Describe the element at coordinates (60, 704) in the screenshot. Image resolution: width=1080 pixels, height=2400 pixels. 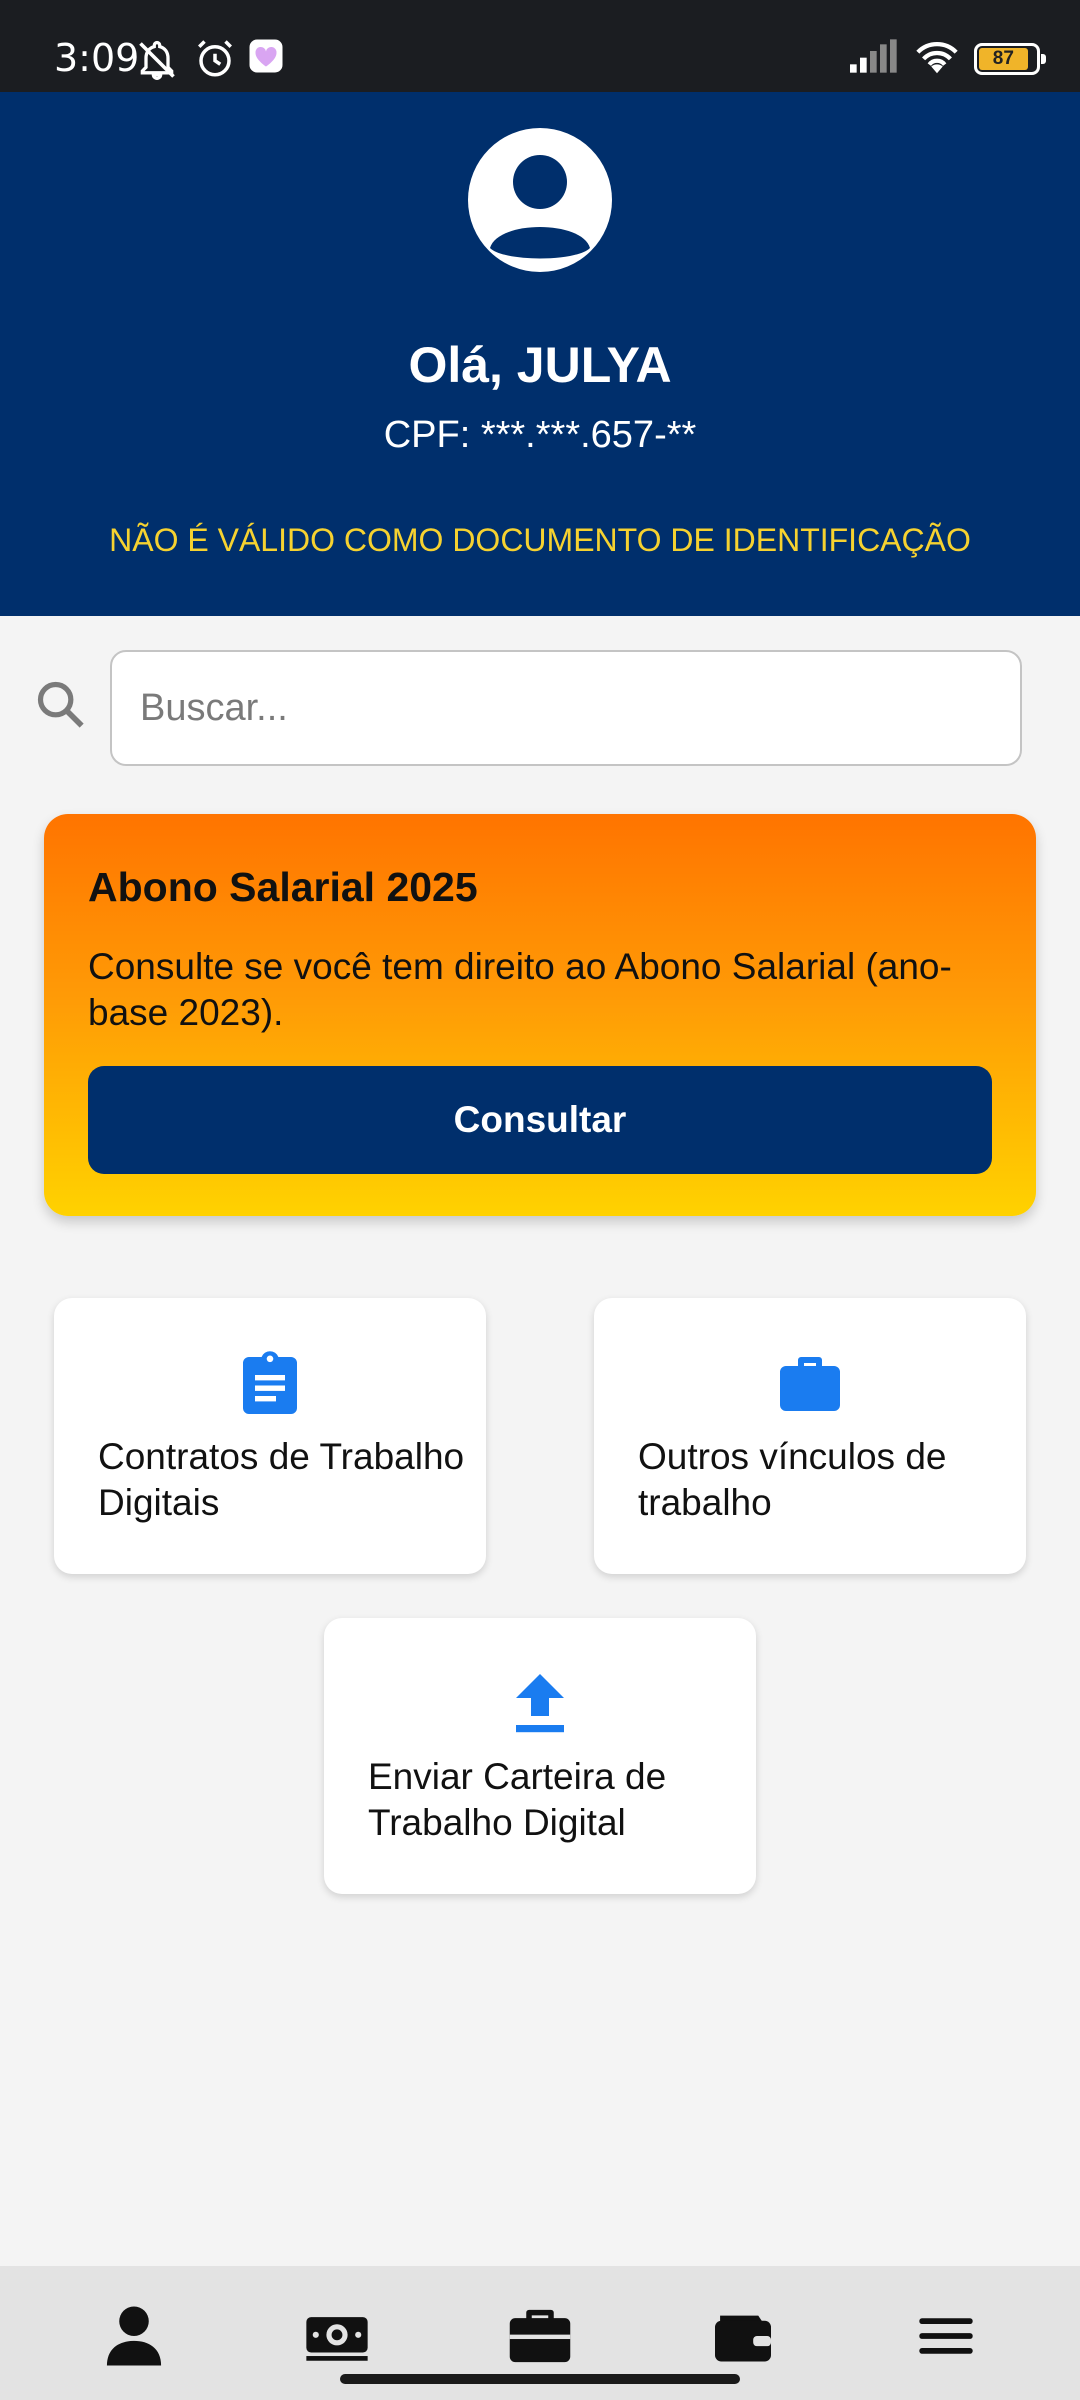
I see `search-icon` at that location.